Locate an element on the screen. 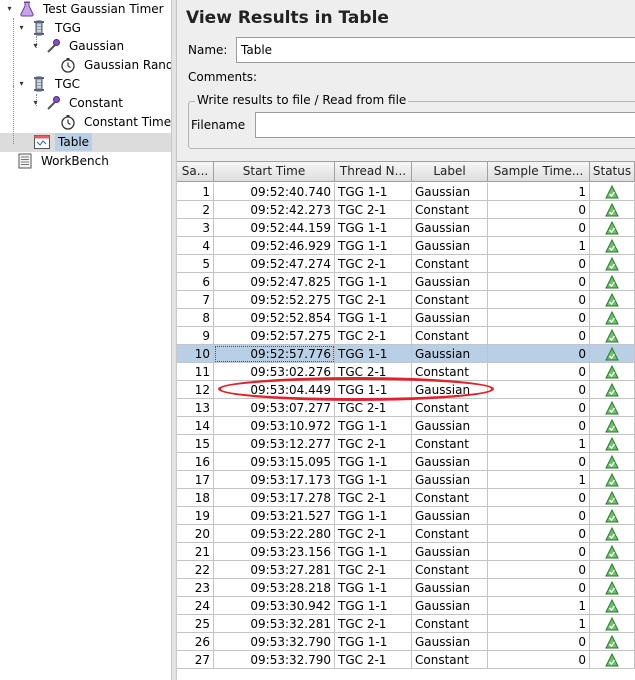 The image size is (635, 680). tree-item-table: Table is located at coordinates (61, 142).